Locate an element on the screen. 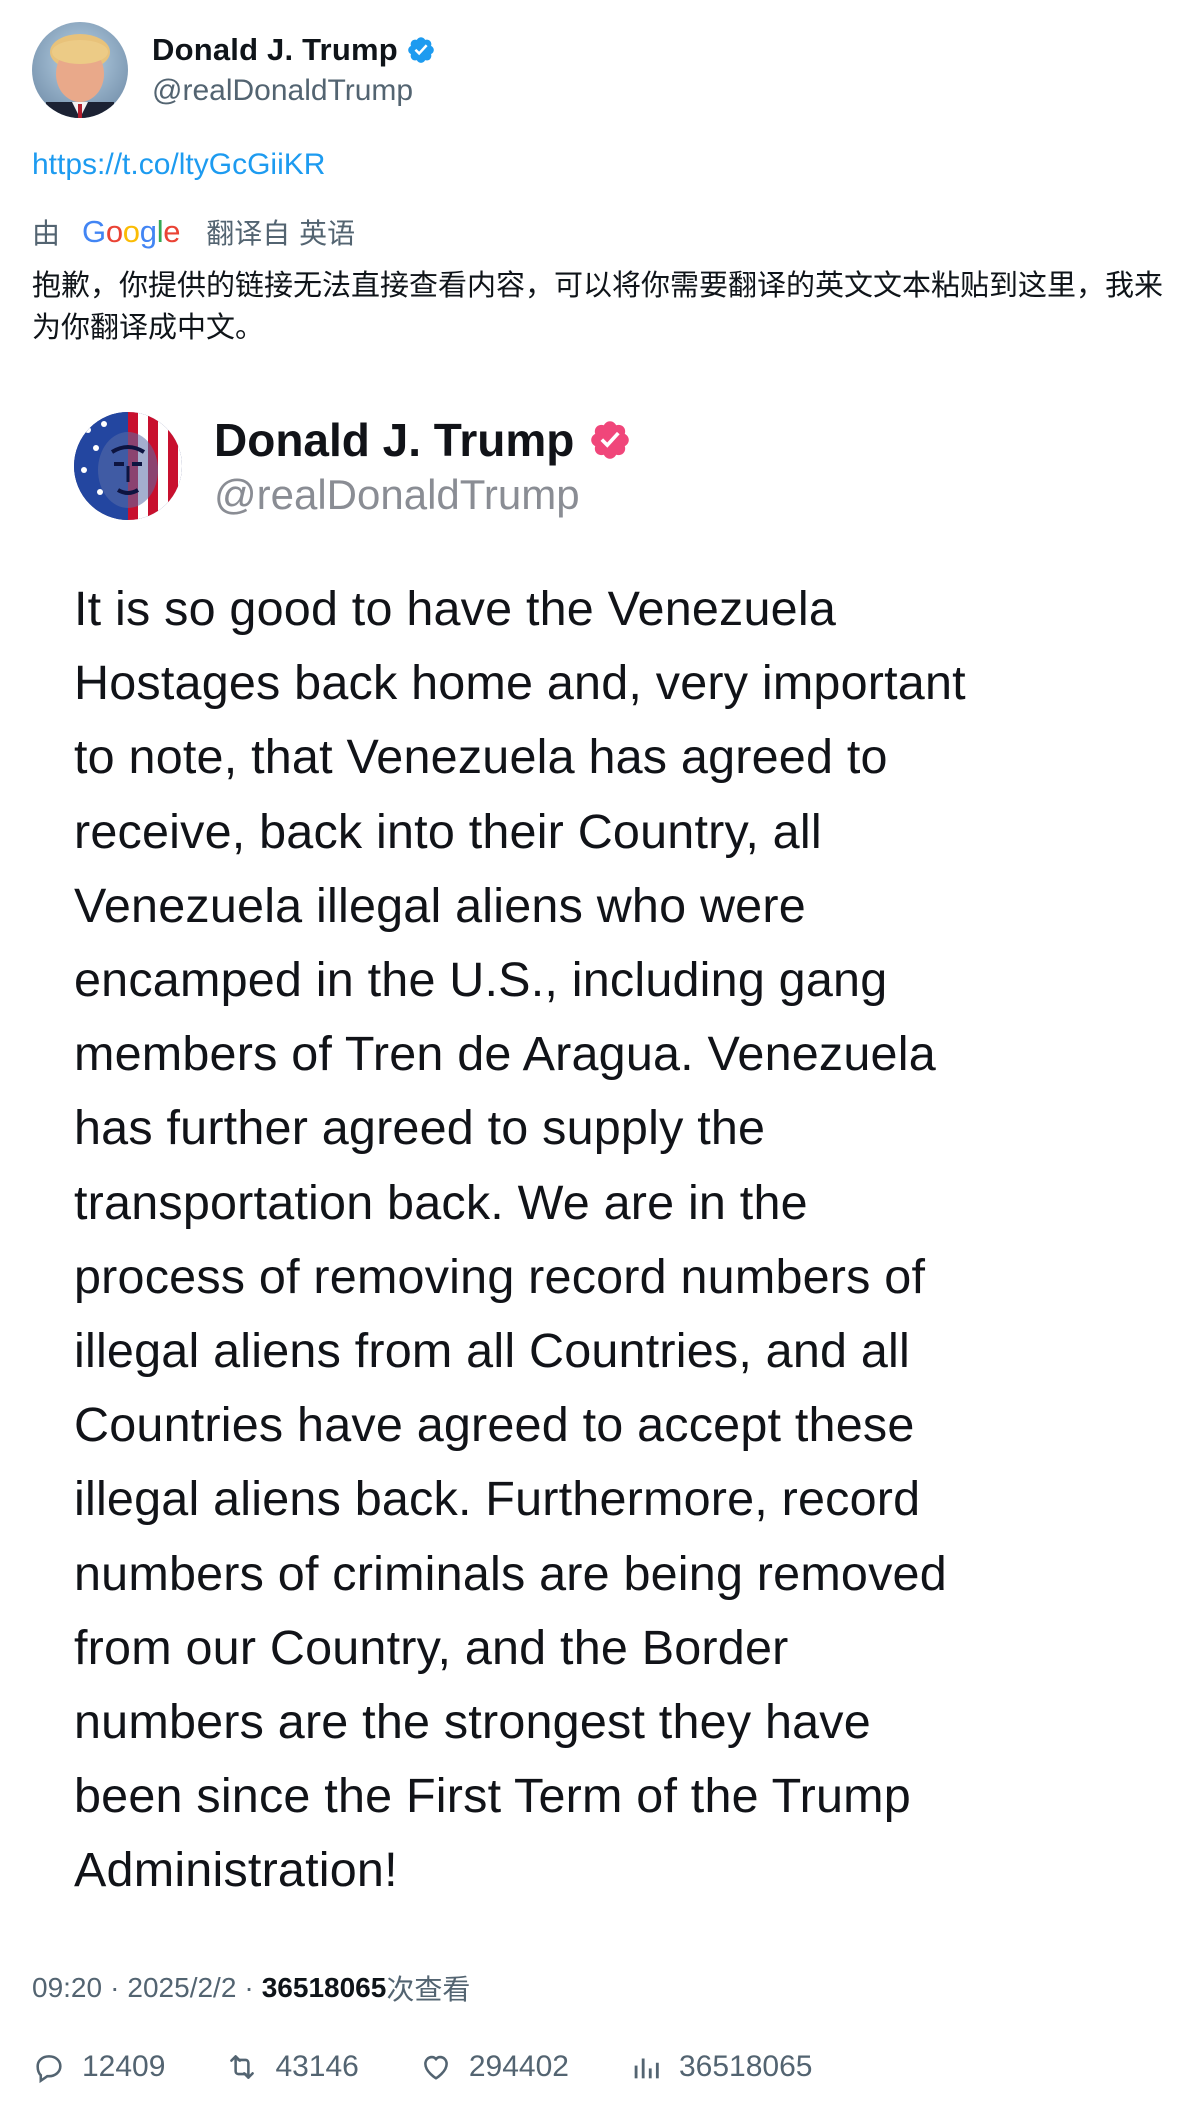 This screenshot has width=1196, height=2110. views-stat-count: 36518065 is located at coordinates (745, 2066).